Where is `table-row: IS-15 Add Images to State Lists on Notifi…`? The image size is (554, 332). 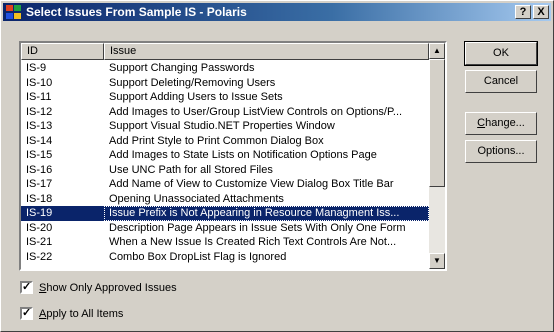 table-row: IS-15 Add Images to State Lists on Notifi… is located at coordinates (225, 155).